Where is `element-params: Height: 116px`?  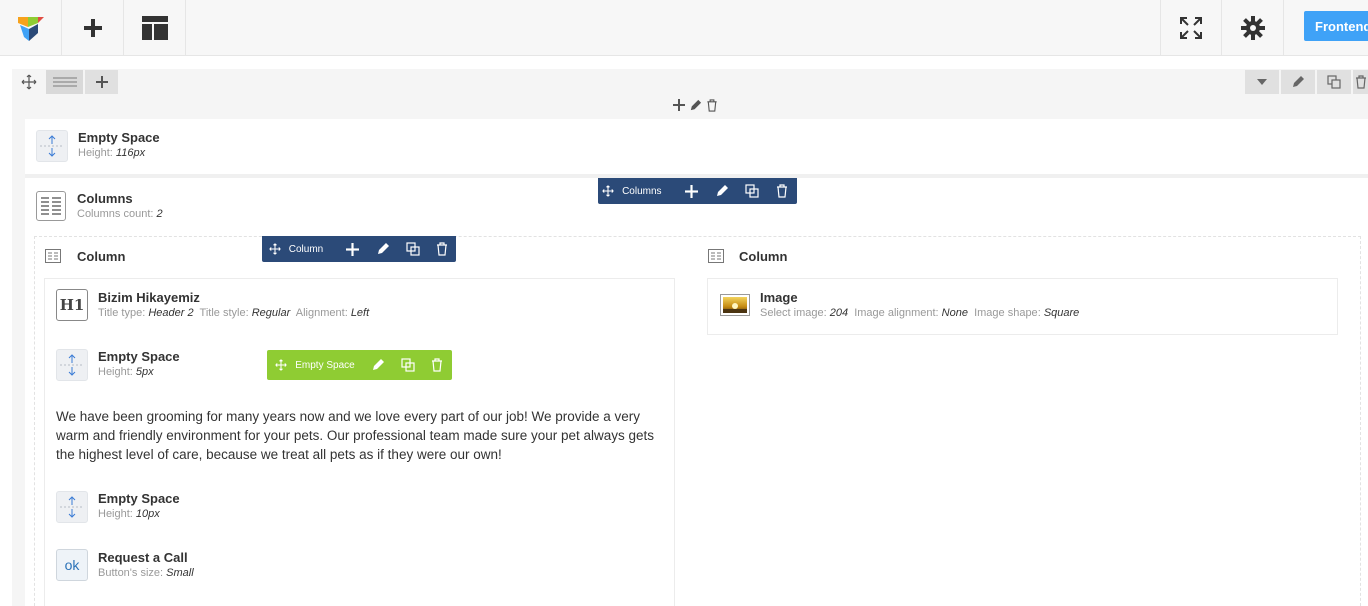 element-params: Height: 116px is located at coordinates (112, 153).